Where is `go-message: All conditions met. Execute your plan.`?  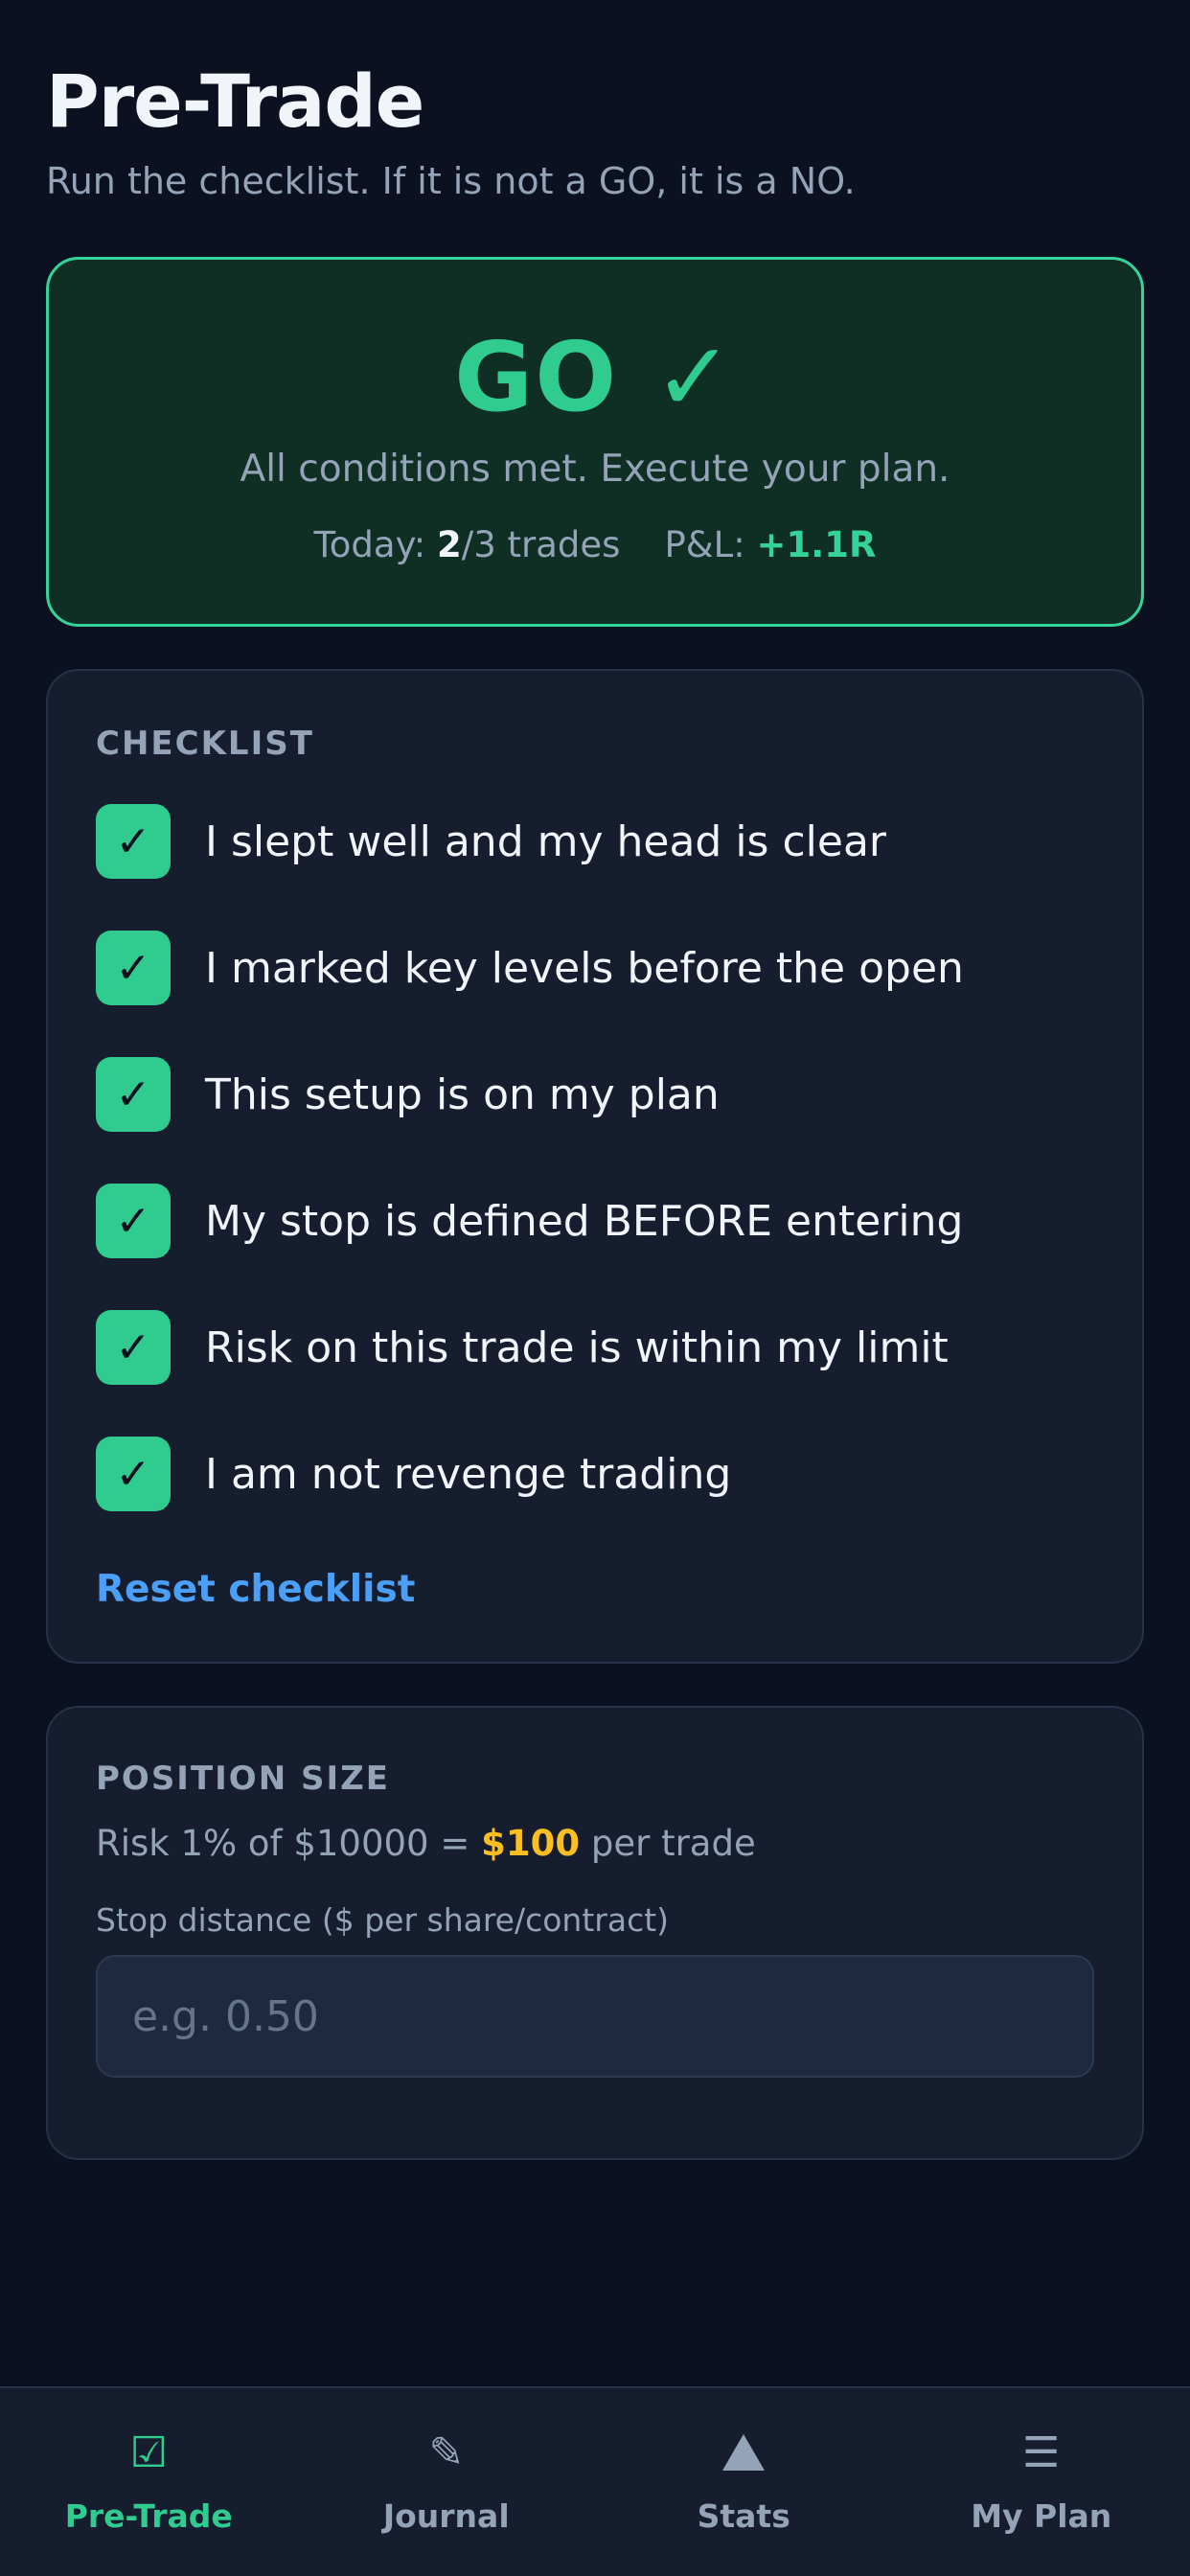 go-message: All conditions met. Execute your plan. is located at coordinates (595, 469).